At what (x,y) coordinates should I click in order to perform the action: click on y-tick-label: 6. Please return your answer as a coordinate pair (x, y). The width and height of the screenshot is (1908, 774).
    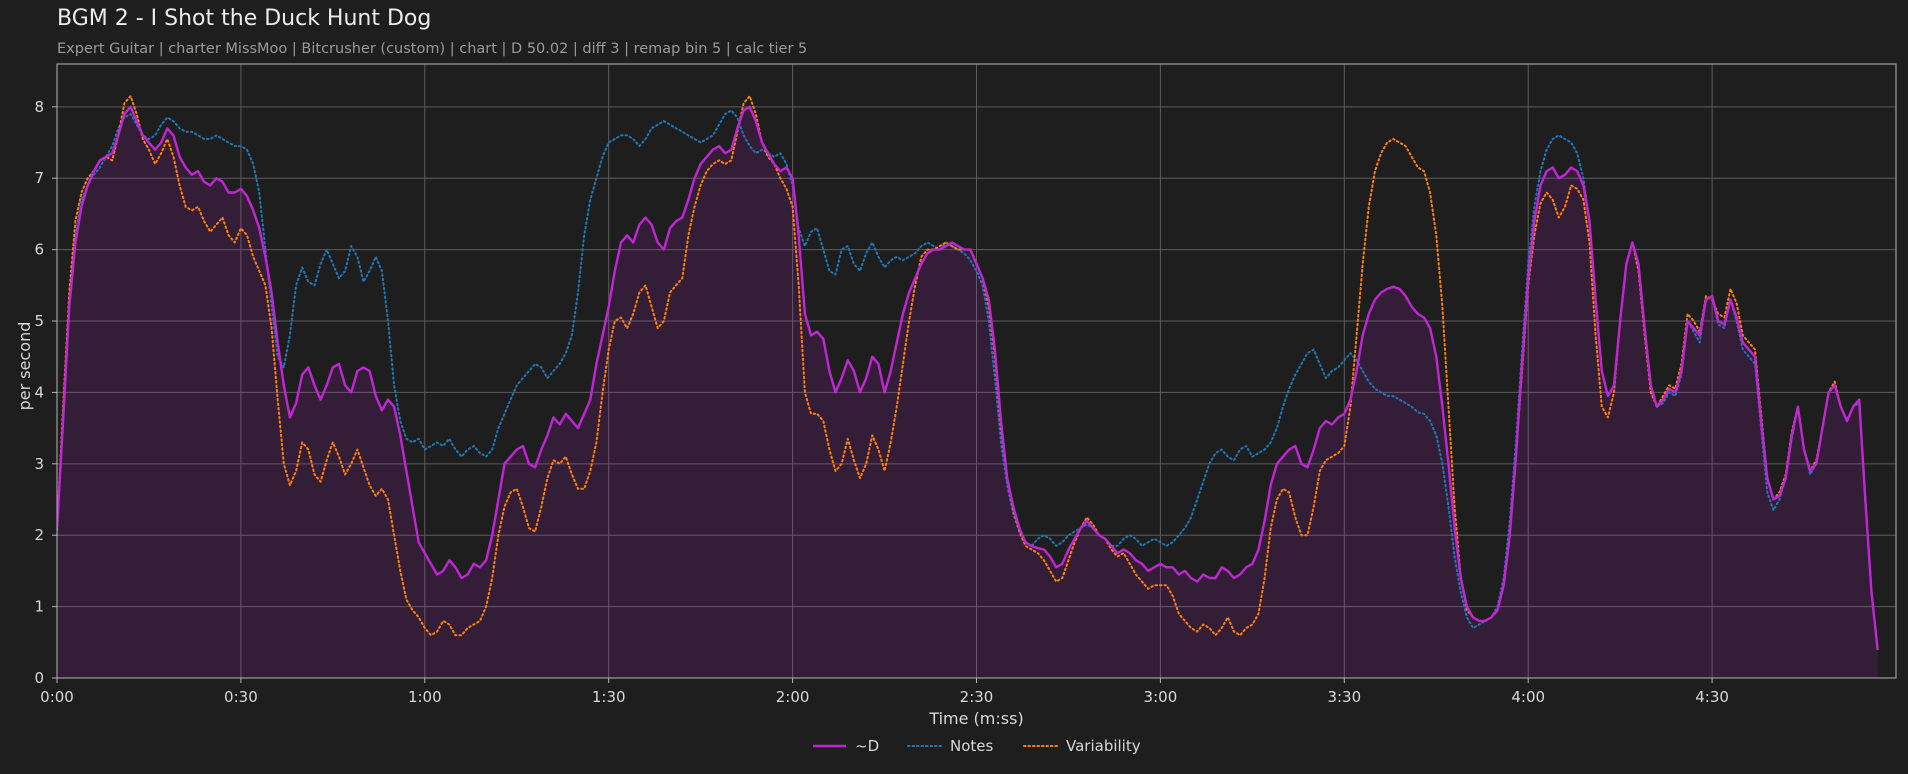
    Looking at the image, I should click on (39, 250).